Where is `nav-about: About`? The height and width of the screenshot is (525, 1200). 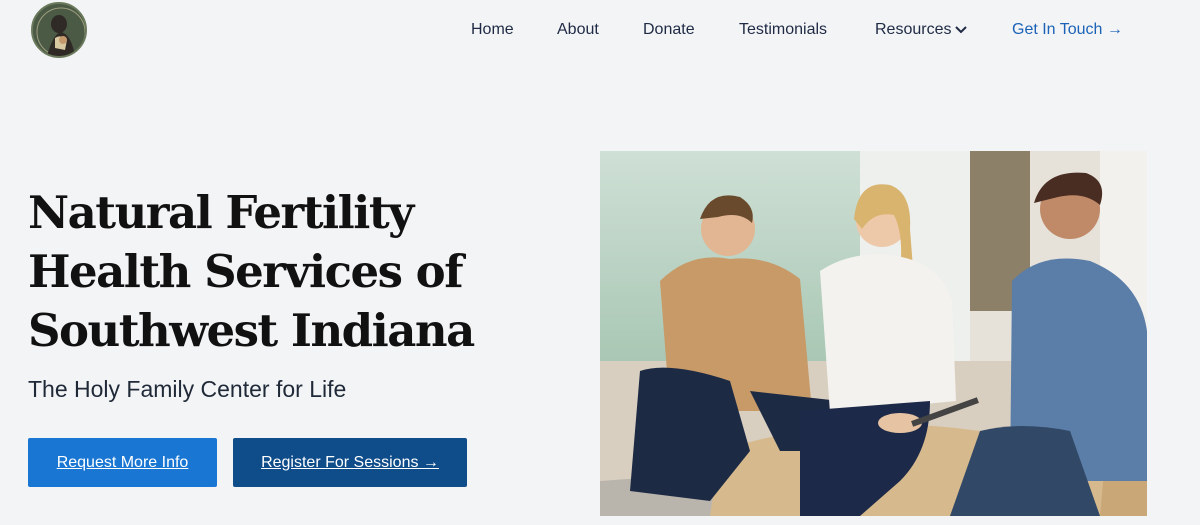
nav-about: About is located at coordinates (578, 30).